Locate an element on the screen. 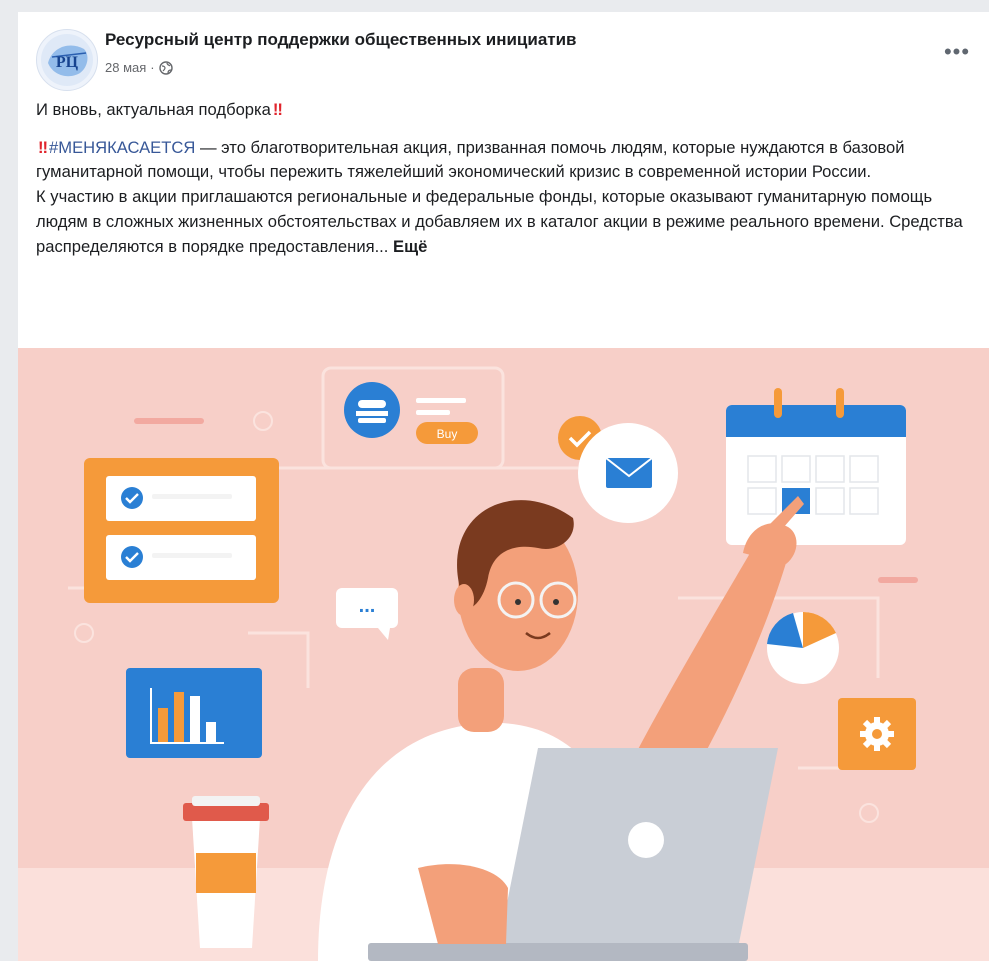 The height and width of the screenshot is (961, 989). more-options-button: ••• is located at coordinates (957, 51).